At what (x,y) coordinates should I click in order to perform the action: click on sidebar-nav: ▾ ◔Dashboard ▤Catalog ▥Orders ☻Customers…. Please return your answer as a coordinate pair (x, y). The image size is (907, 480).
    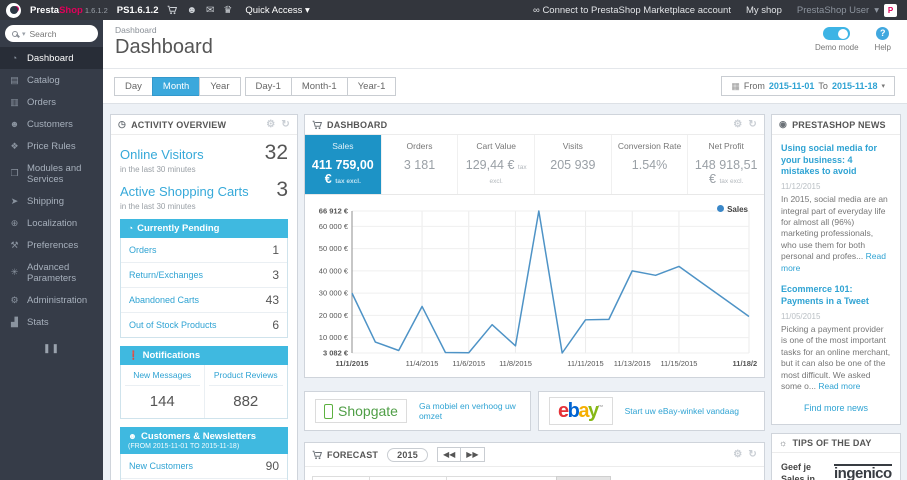
    Looking at the image, I should click on (51, 250).